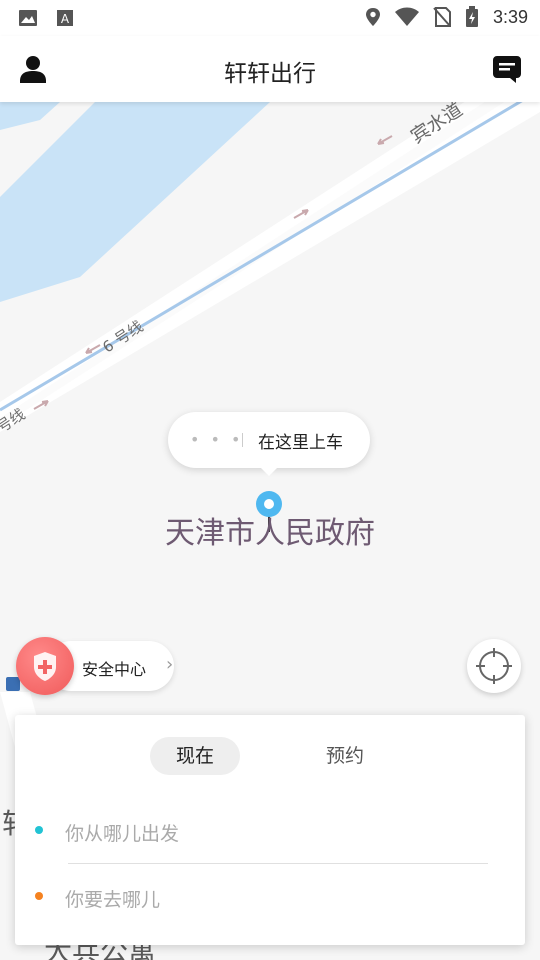 This screenshot has width=540, height=960. I want to click on place-name: 天津市人民政府, so click(270, 533).